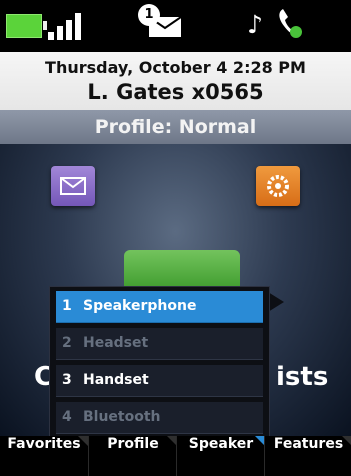  I want to click on message-count-badge: 1, so click(149, 15).